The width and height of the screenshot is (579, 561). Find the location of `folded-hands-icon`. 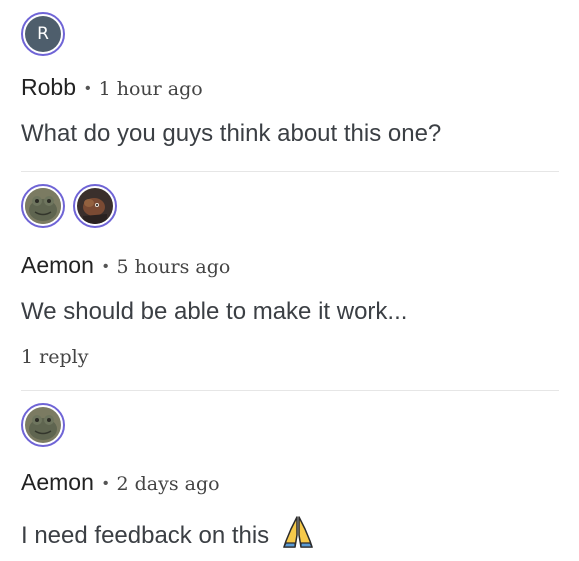

folded-hands-icon is located at coordinates (298, 532).